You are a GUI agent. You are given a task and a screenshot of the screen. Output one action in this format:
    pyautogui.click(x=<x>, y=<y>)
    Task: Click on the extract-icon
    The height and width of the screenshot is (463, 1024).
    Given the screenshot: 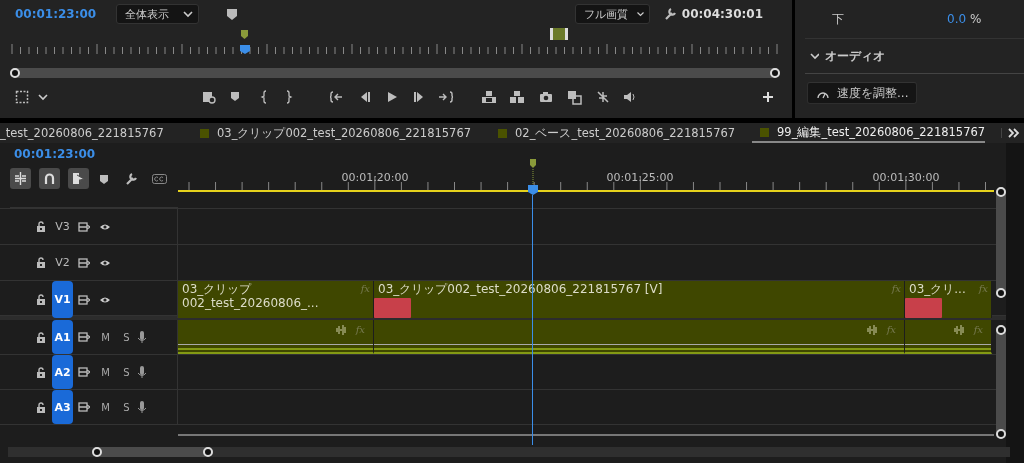 What is the action you would take?
    pyautogui.click(x=517, y=97)
    